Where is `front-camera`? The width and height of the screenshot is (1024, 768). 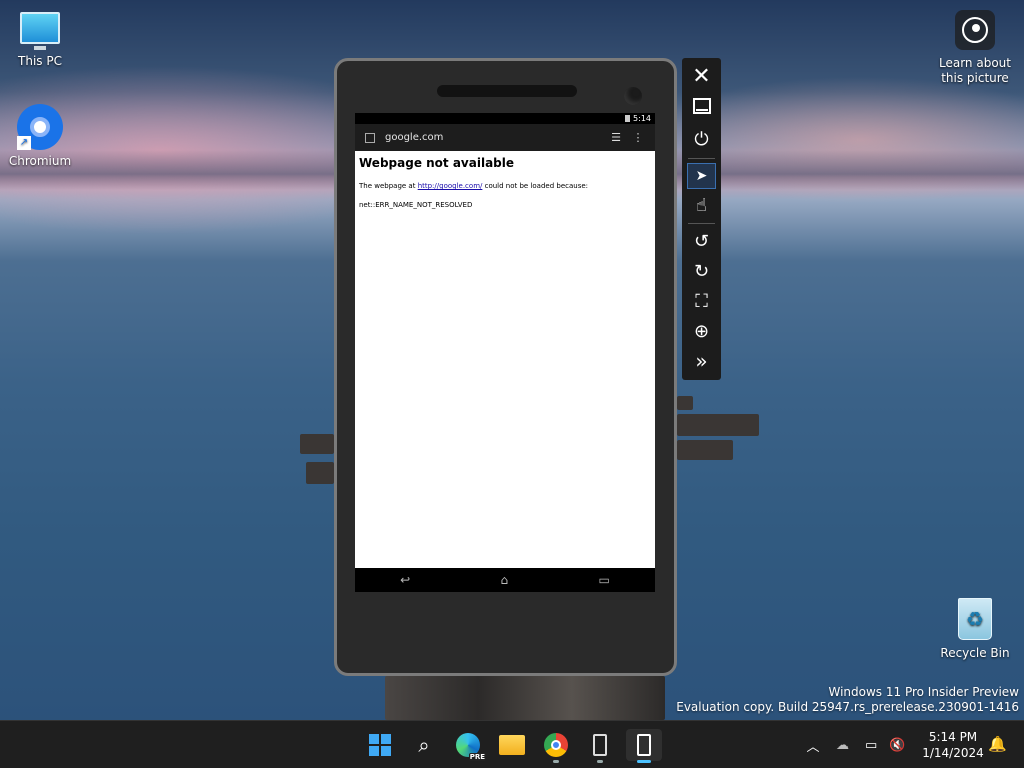
front-camera is located at coordinates (633, 96).